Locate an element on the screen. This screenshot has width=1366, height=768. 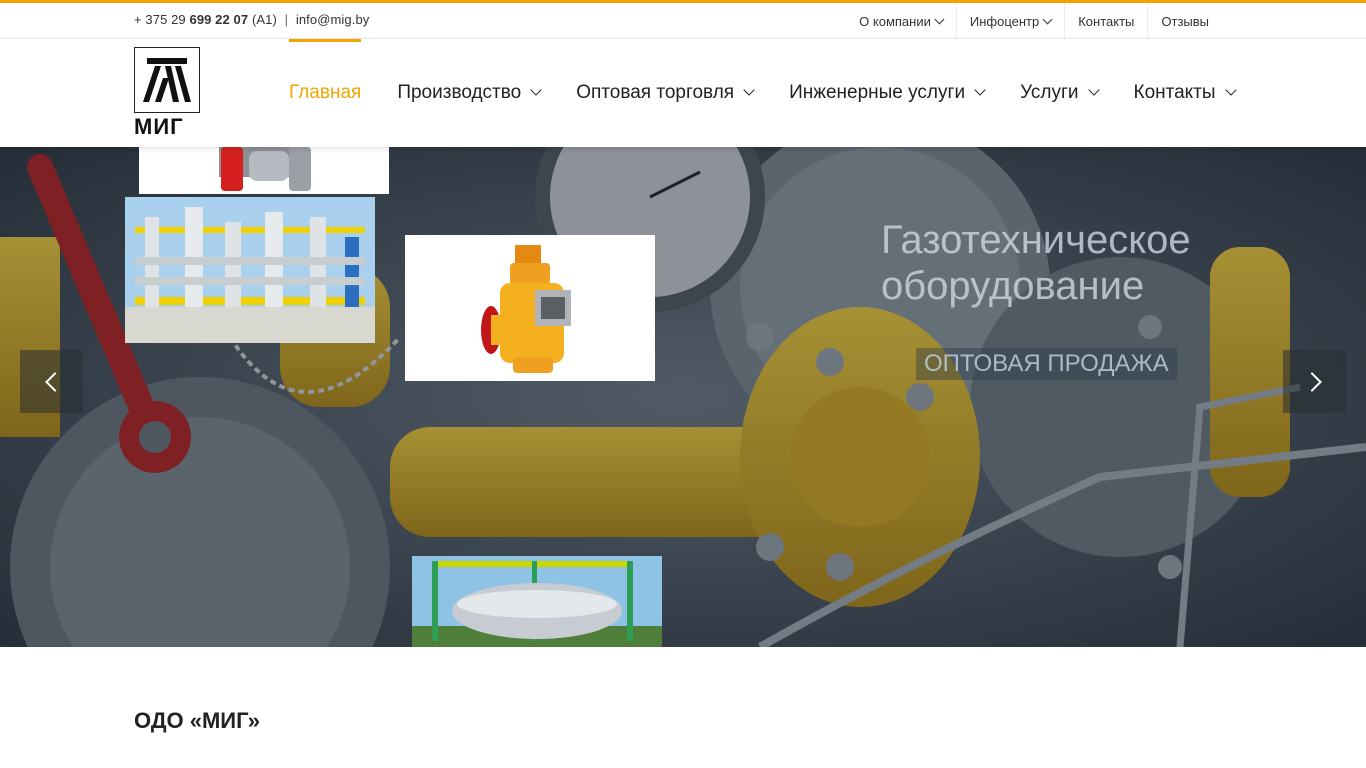
phone-prefix: + 375 29 is located at coordinates (162, 19).